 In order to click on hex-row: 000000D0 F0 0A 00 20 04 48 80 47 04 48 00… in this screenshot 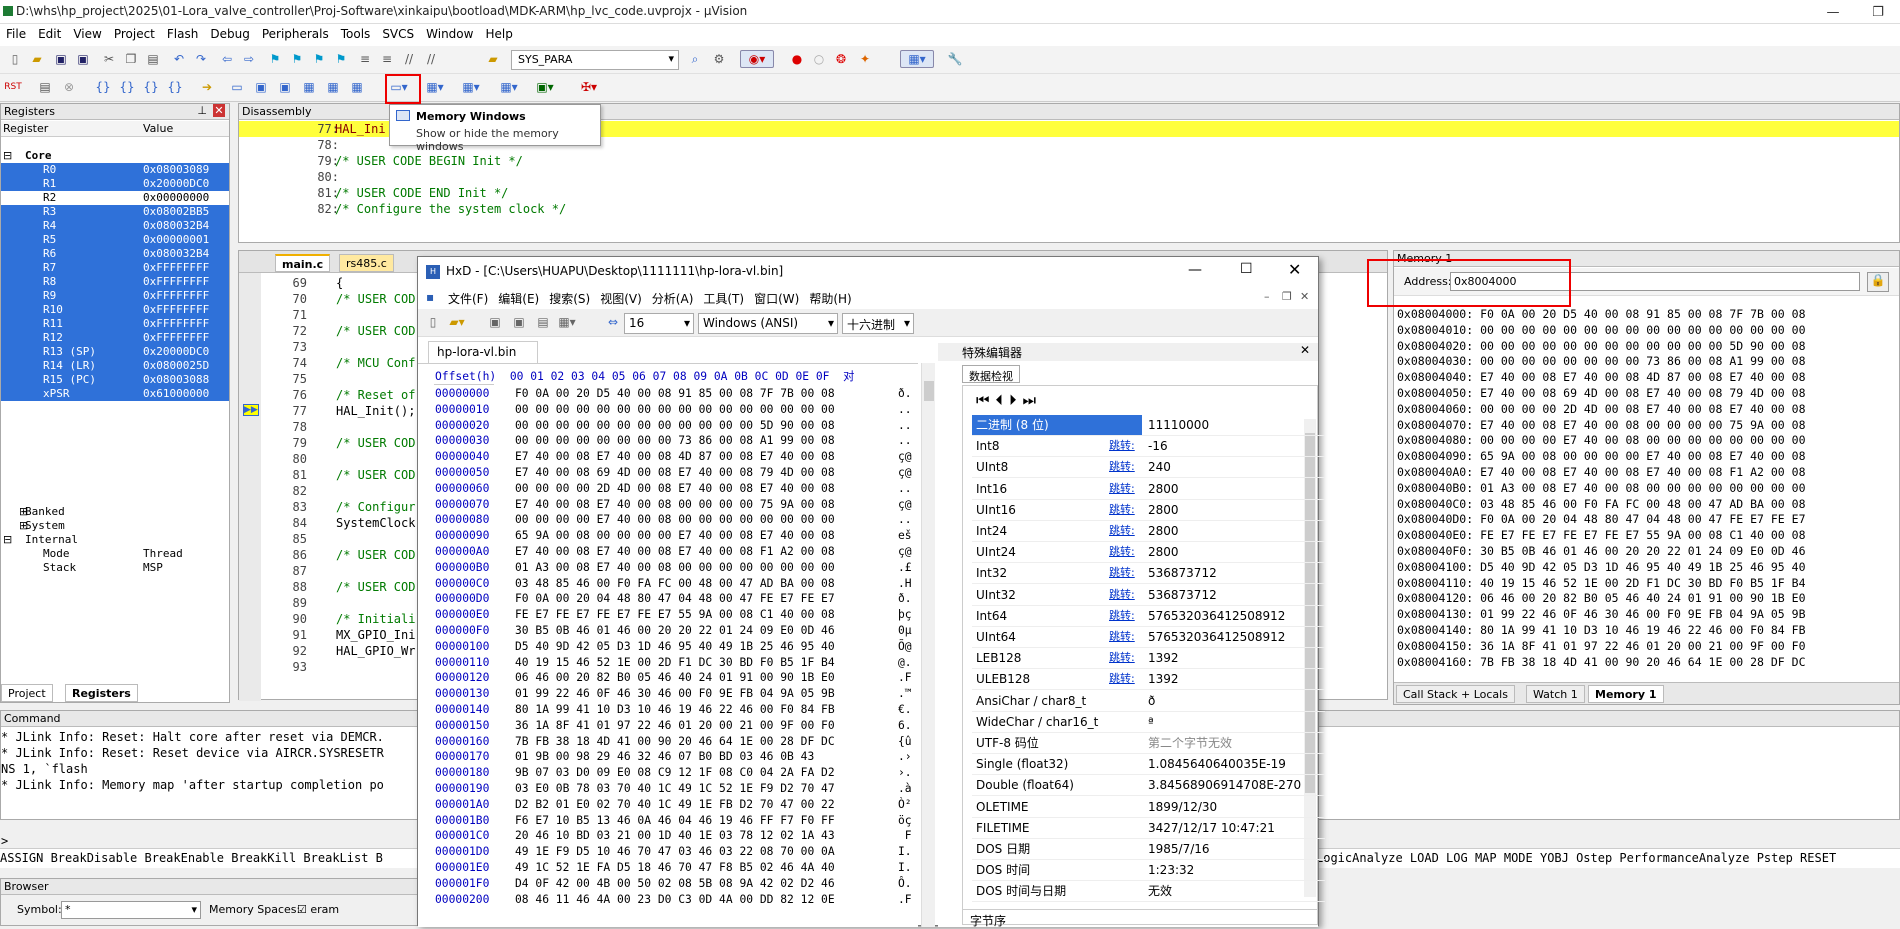, I will do `click(673, 599)`.